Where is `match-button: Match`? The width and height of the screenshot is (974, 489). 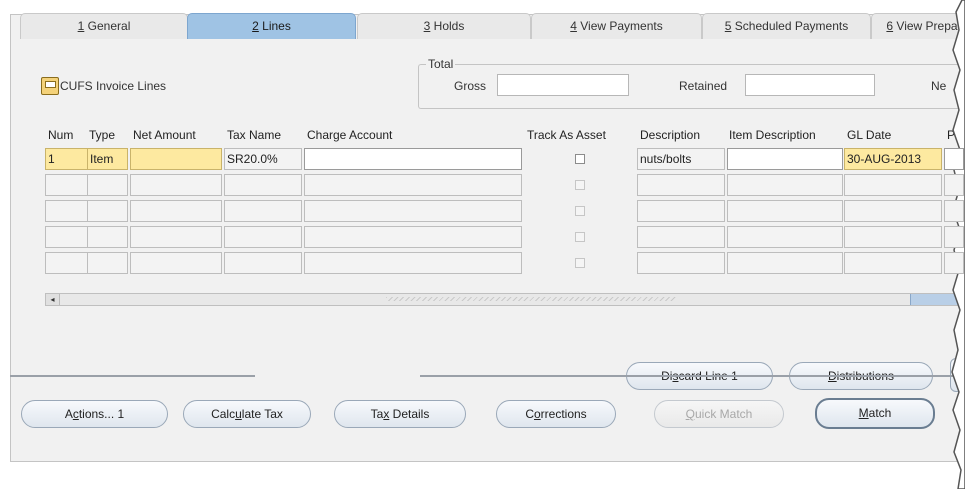
match-button: Match is located at coordinates (875, 413).